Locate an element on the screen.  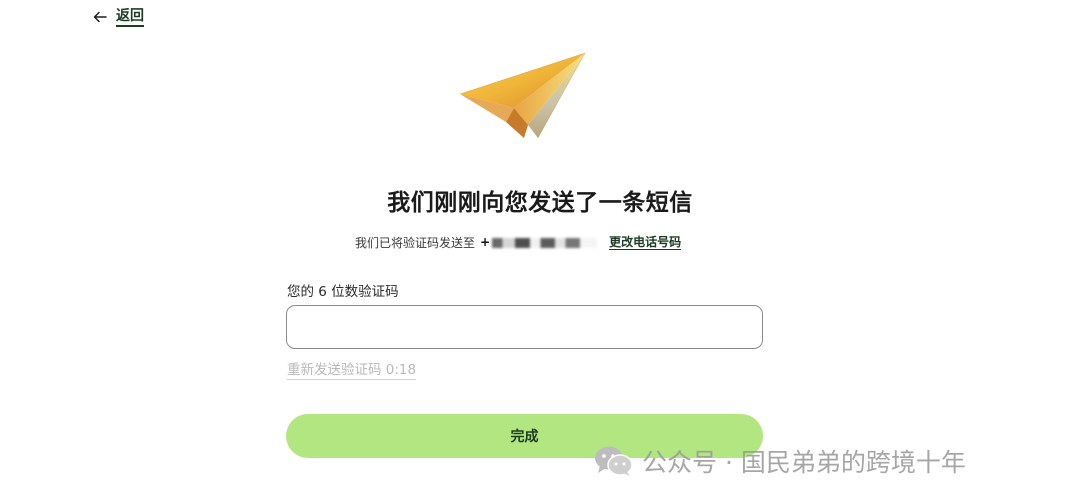
watermark: 公众号 · 国民弟弟的跨境十年 is located at coordinates (780, 461).